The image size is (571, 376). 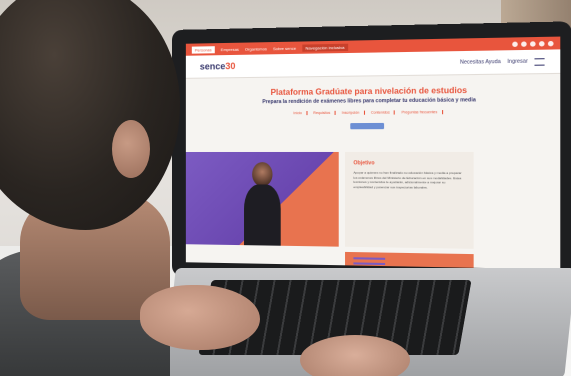 I want to click on cta-button, so click(x=367, y=126).